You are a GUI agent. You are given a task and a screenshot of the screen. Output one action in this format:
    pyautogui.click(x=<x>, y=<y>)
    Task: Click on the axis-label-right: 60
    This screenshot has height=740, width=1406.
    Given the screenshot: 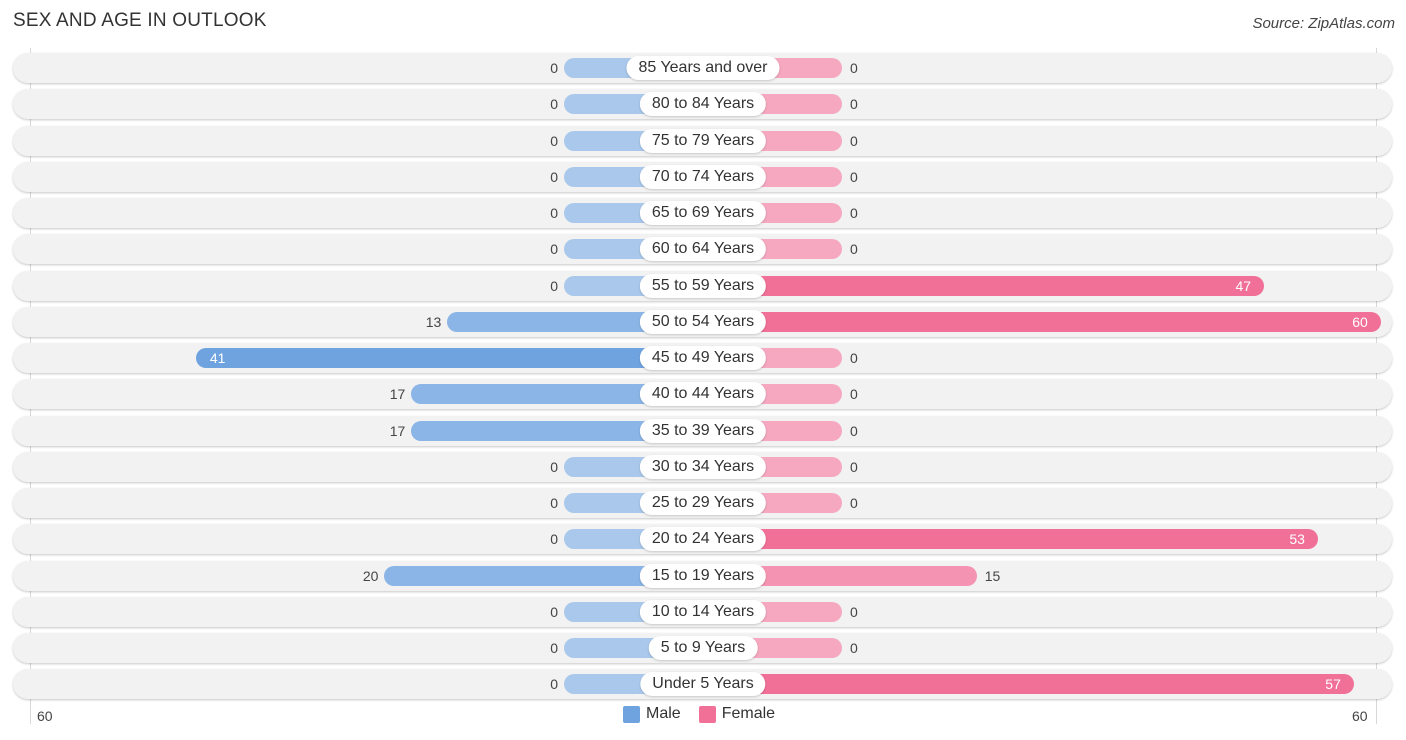 What is the action you would take?
    pyautogui.click(x=1360, y=716)
    